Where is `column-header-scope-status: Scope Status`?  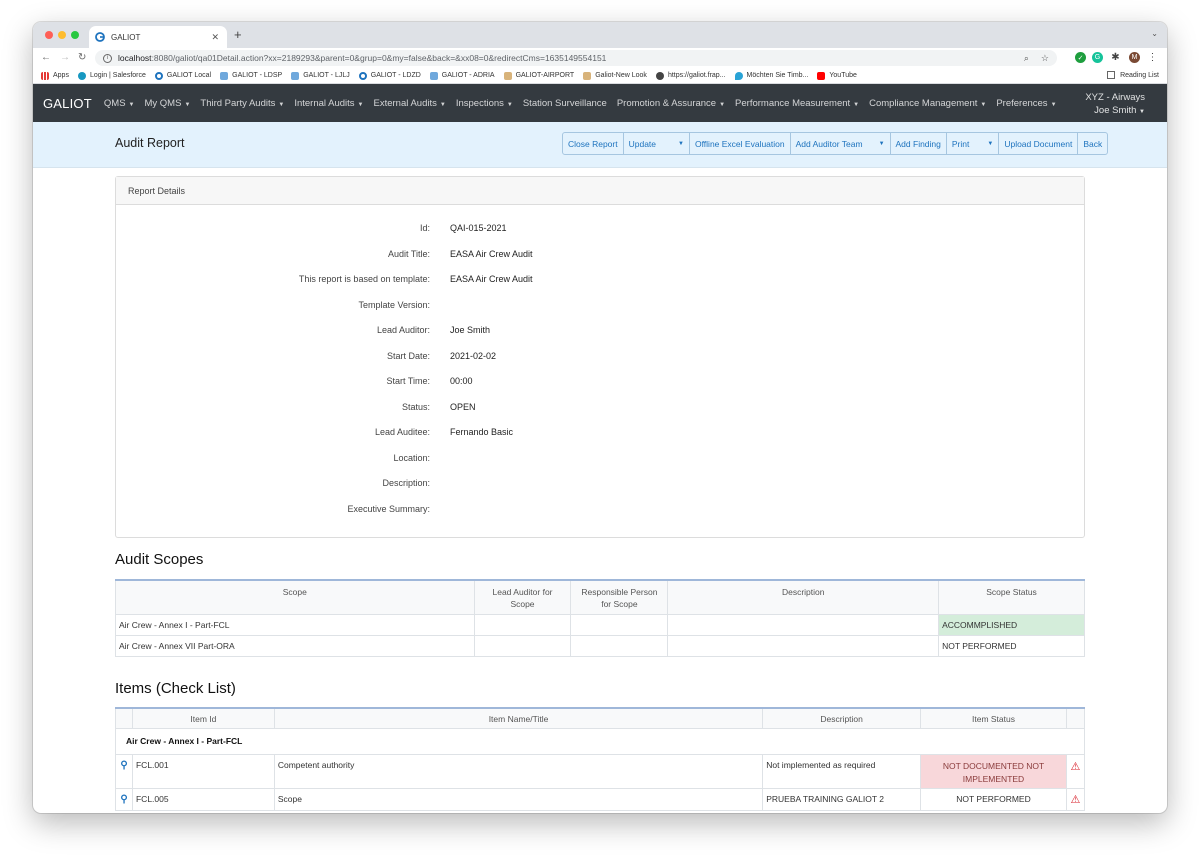 column-header-scope-status: Scope Status is located at coordinates (1011, 597).